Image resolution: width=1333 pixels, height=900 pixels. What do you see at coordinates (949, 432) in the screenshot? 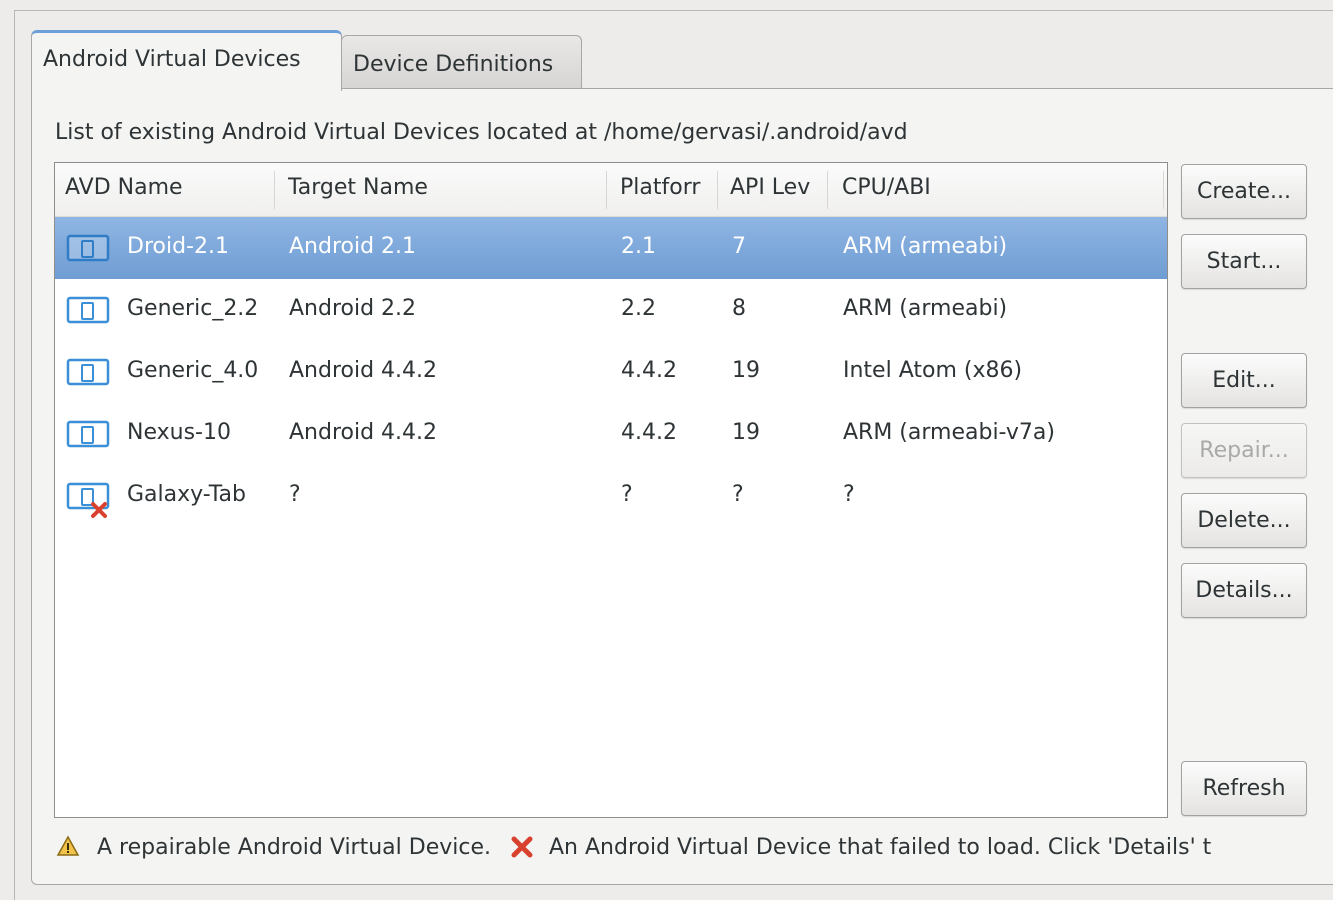
I see `cpu-abi-cell: ARM (armeabi-v7a)` at bounding box center [949, 432].